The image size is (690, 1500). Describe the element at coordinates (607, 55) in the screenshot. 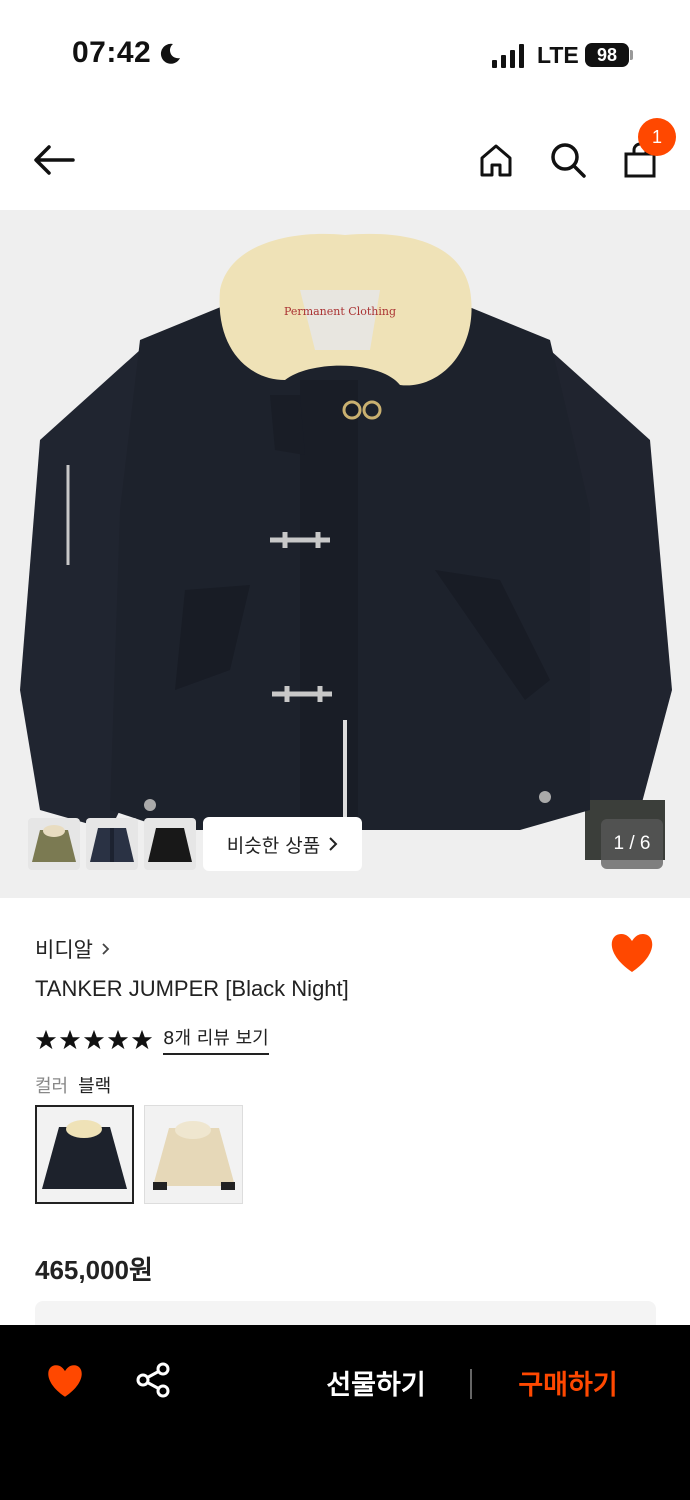

I see `battery-indicator: 98` at that location.